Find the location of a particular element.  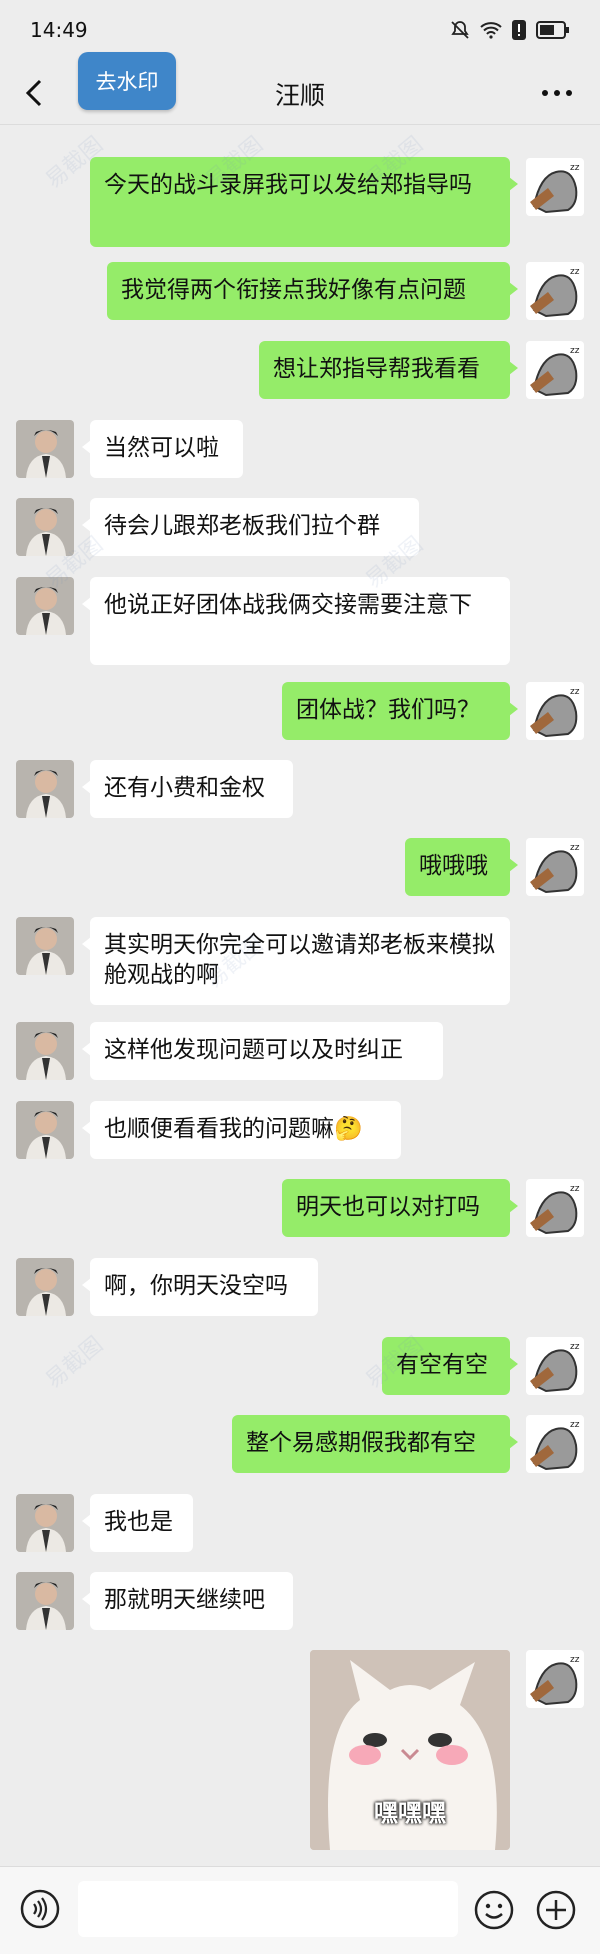

input-bar is located at coordinates (300, 1910).